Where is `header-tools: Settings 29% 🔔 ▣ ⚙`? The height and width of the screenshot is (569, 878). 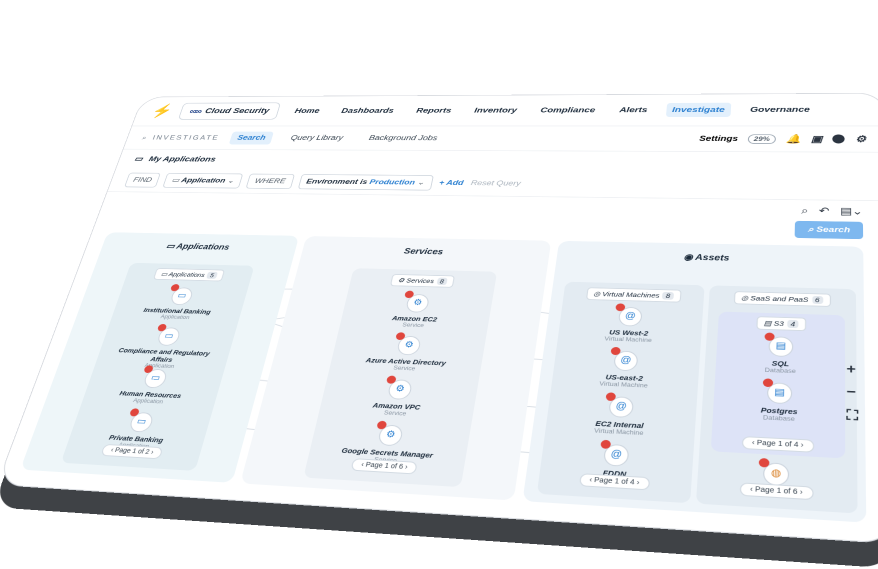 header-tools: Settings 29% 🔔 ▣ ⚙ is located at coordinates (782, 139).